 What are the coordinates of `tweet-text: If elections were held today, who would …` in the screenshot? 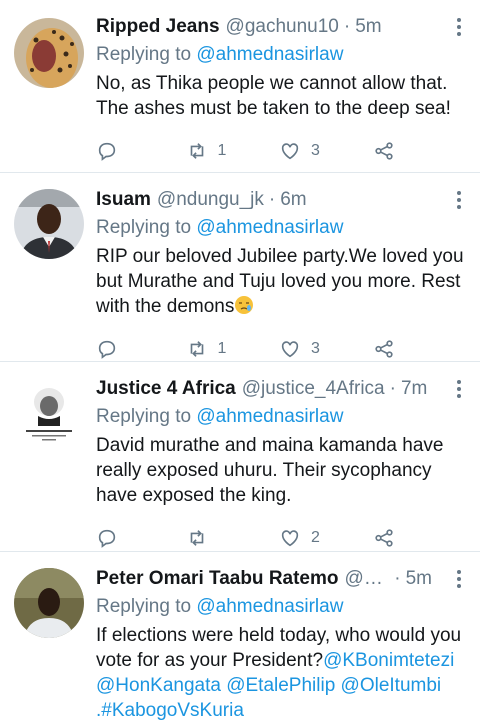 It's located at (281, 673).